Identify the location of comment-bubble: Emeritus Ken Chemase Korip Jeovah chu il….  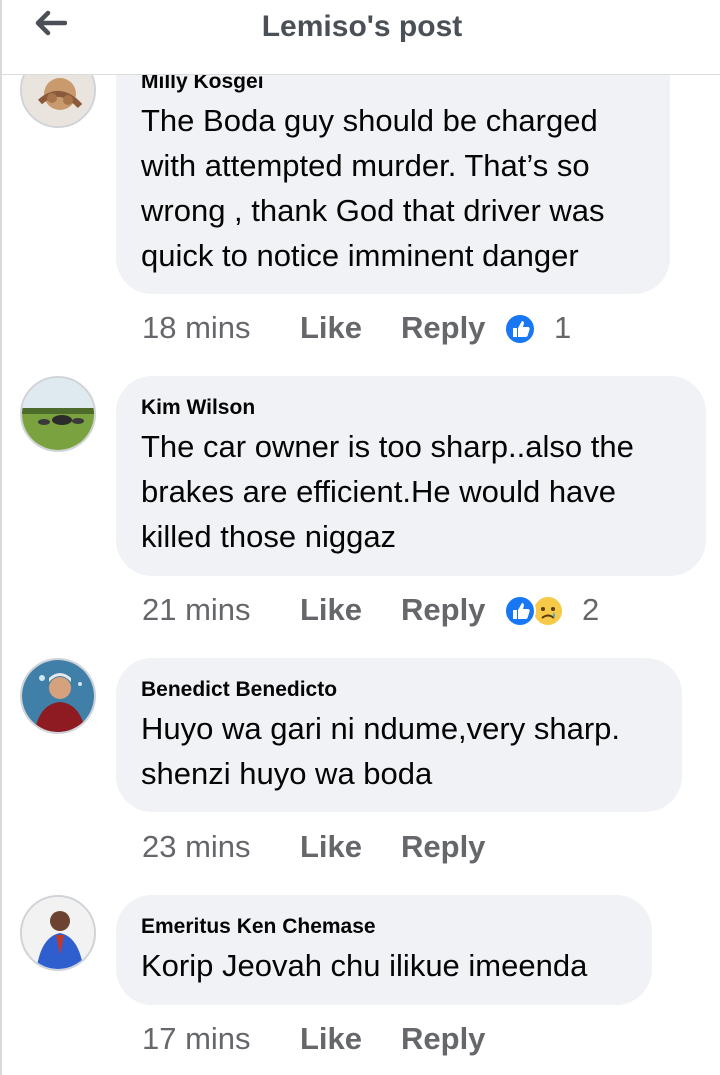
(384, 950).